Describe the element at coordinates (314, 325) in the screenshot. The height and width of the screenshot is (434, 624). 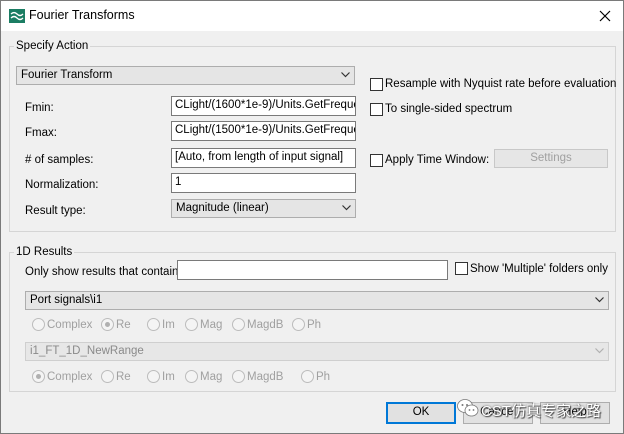
I see `radio-ph-top-label: Ph` at that location.